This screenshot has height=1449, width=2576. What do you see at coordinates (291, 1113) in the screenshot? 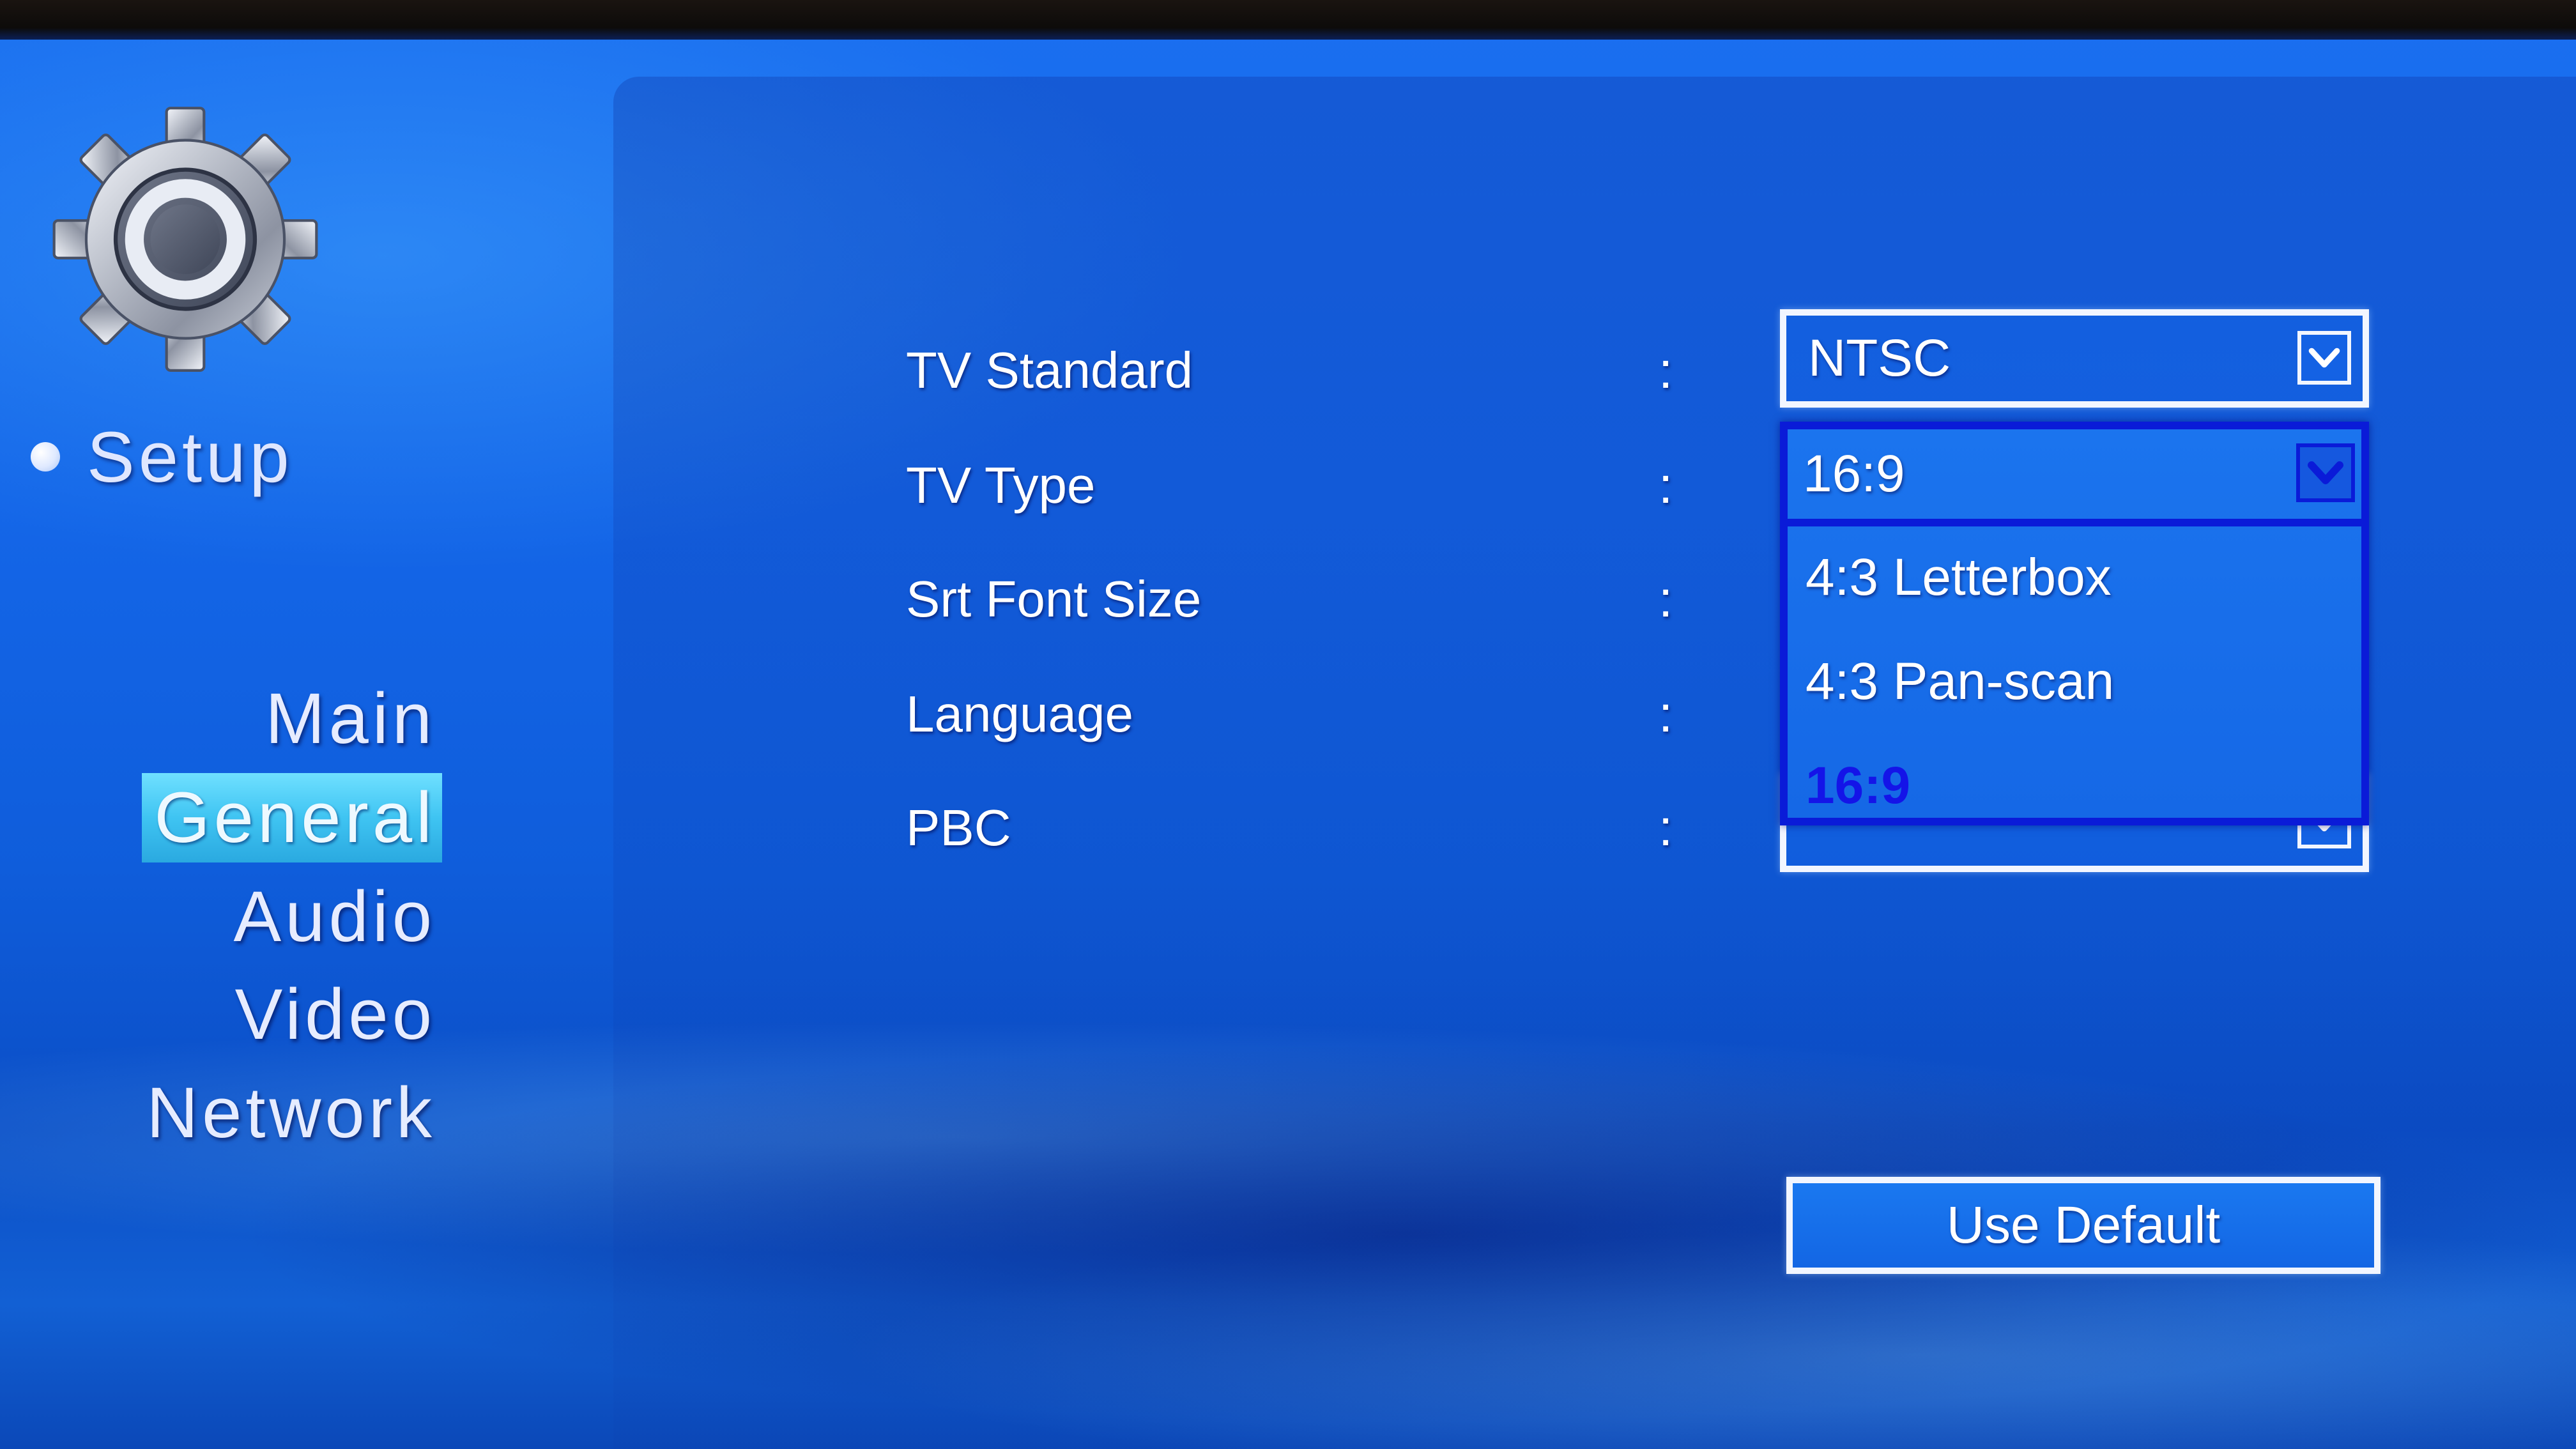
I see `menu-item-network: Network` at bounding box center [291, 1113].